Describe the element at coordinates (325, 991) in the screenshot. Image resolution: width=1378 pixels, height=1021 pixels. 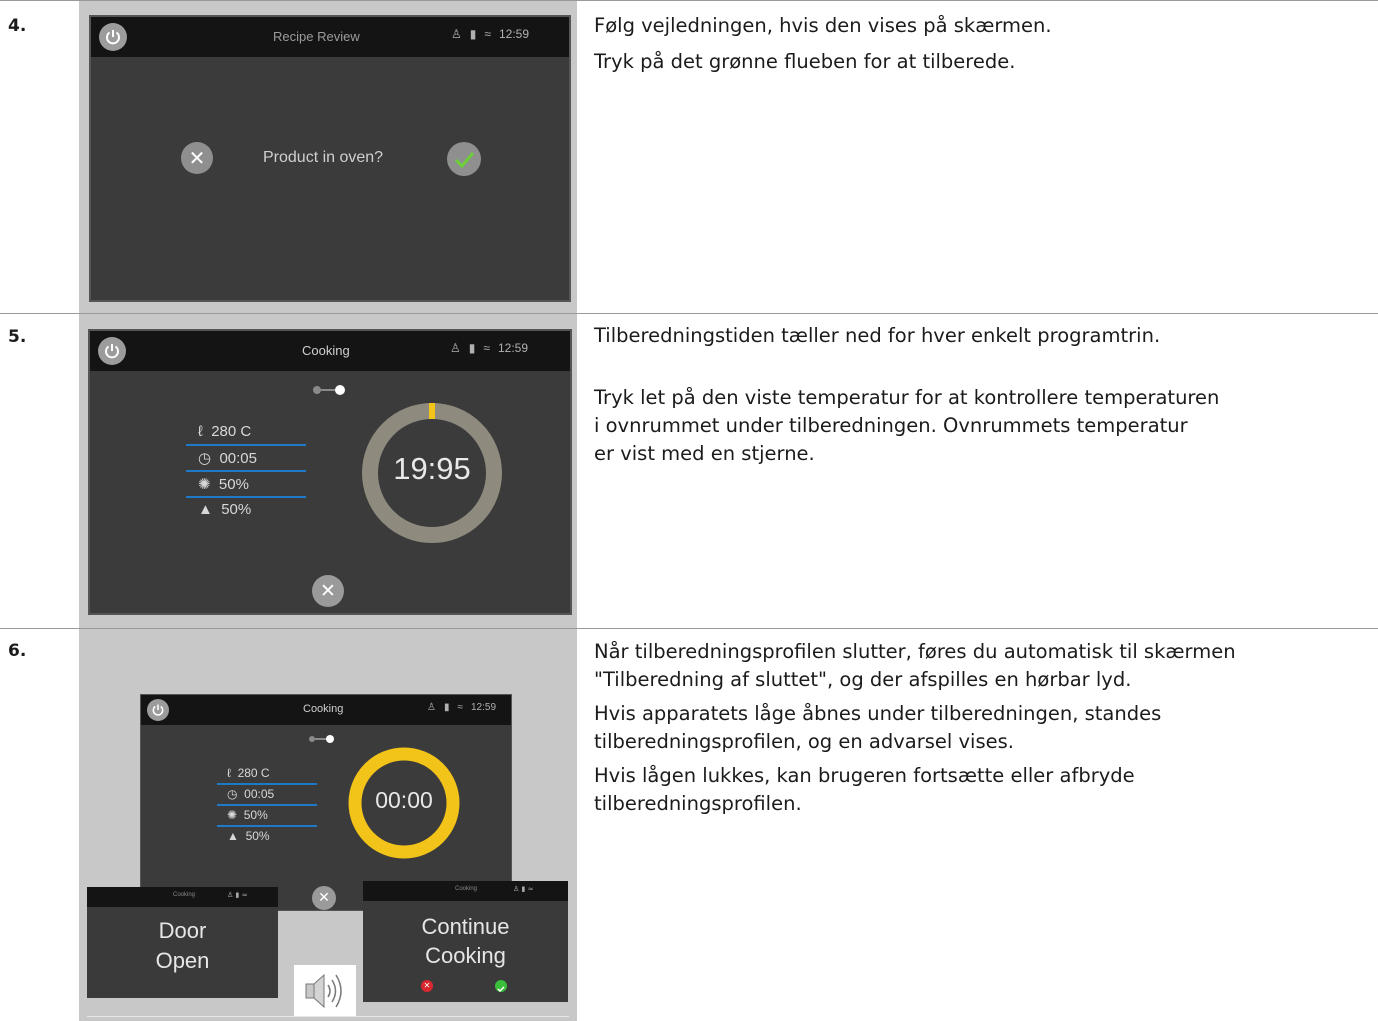
I see `speaker-icon` at that location.